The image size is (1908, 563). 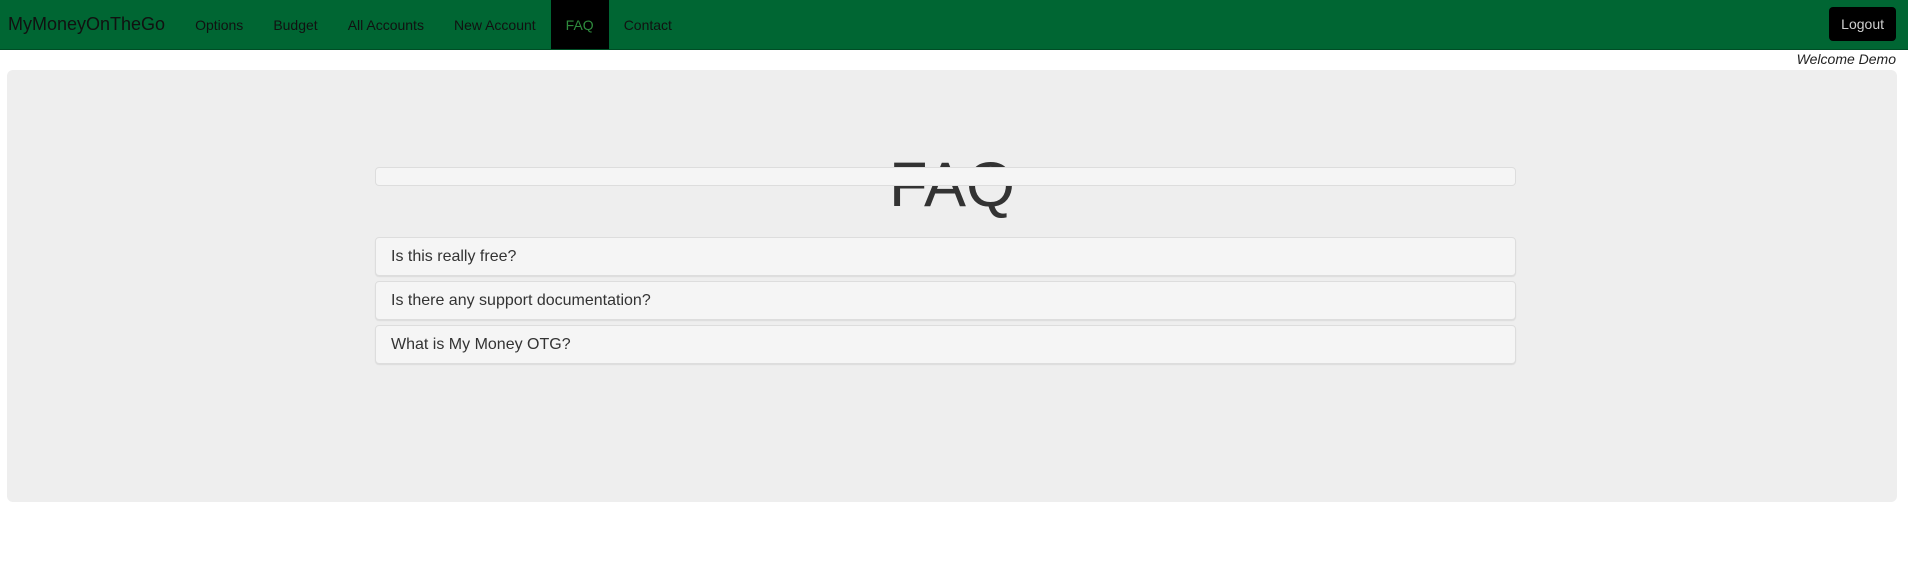 What do you see at coordinates (386, 24) in the screenshot?
I see `nav-item-all-accounts: All Accounts` at bounding box center [386, 24].